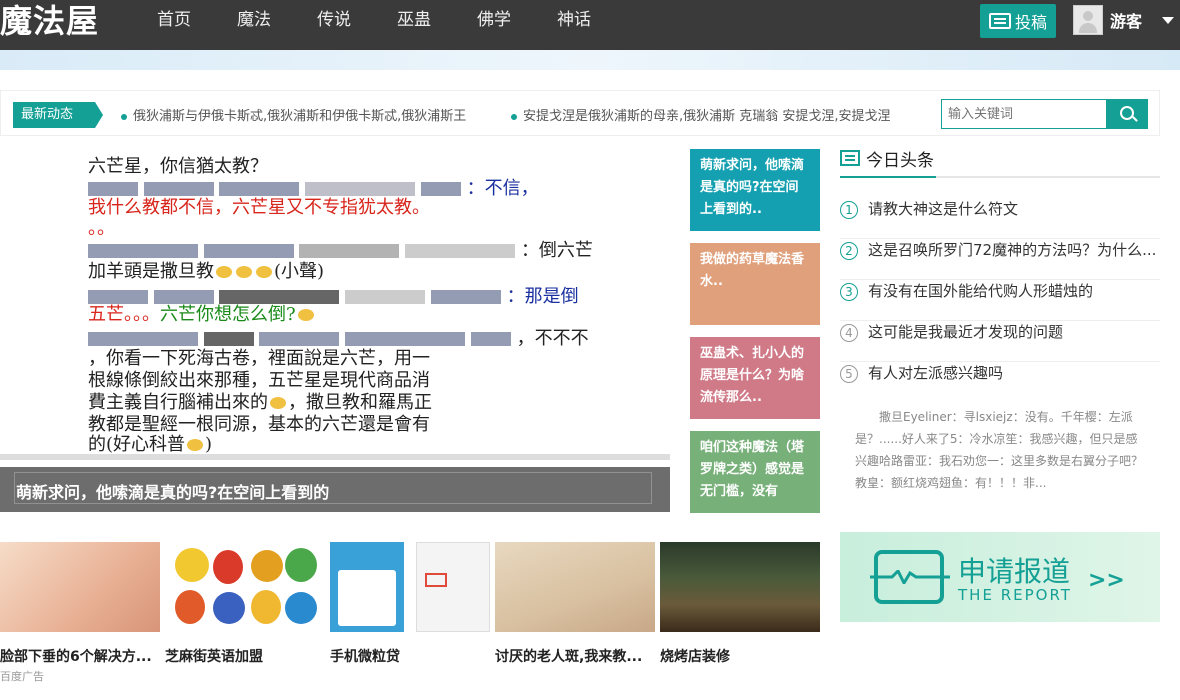 The image size is (1180, 700). I want to click on headline-item: 5 有人对左派感兴趣吗, so click(1000, 382).